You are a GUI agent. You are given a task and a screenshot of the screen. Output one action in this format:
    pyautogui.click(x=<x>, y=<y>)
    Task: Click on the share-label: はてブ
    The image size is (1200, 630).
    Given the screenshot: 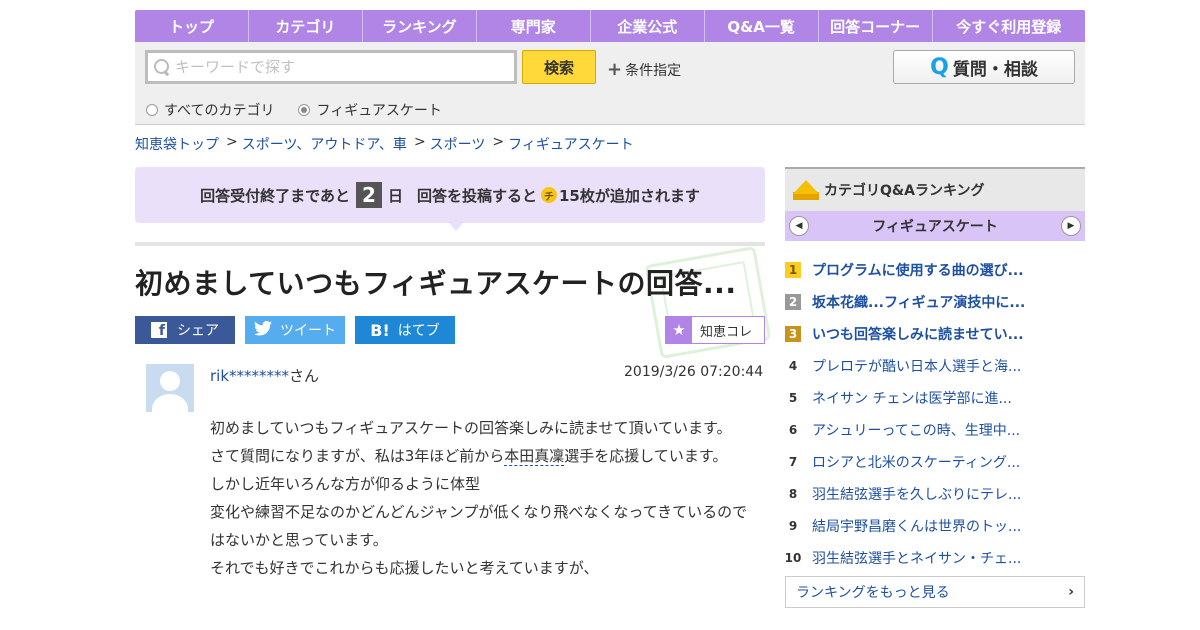 What is the action you would take?
    pyautogui.click(x=418, y=331)
    